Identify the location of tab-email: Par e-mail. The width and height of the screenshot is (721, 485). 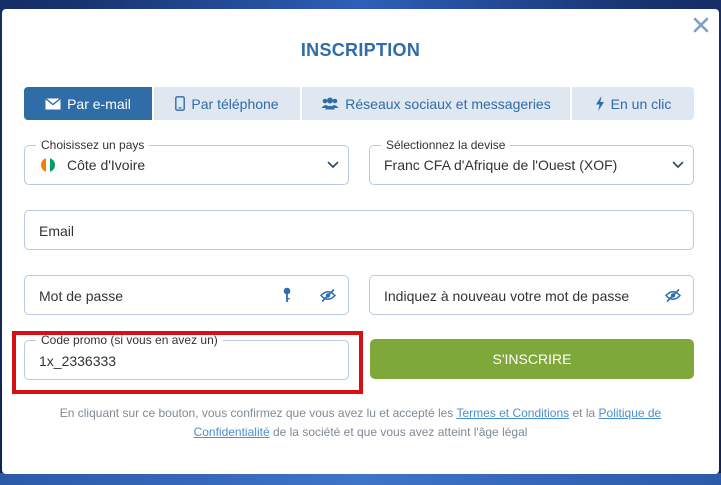
(89, 103).